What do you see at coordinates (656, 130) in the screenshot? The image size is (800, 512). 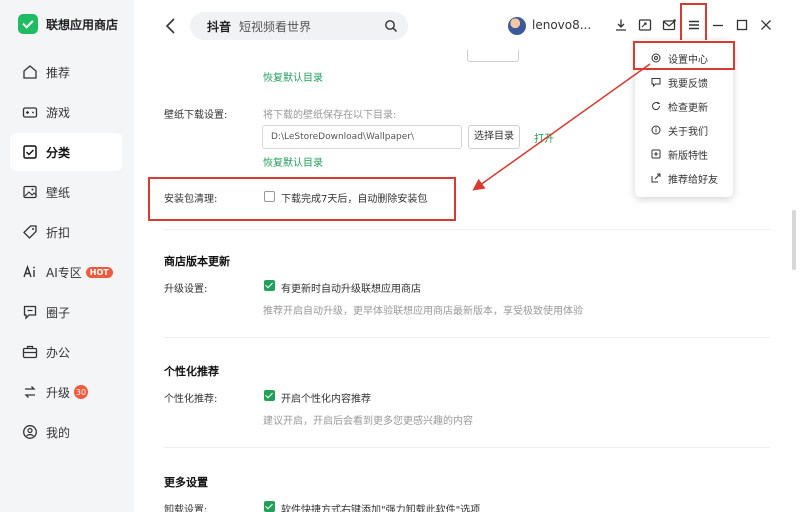 I see `info-icon` at bounding box center [656, 130].